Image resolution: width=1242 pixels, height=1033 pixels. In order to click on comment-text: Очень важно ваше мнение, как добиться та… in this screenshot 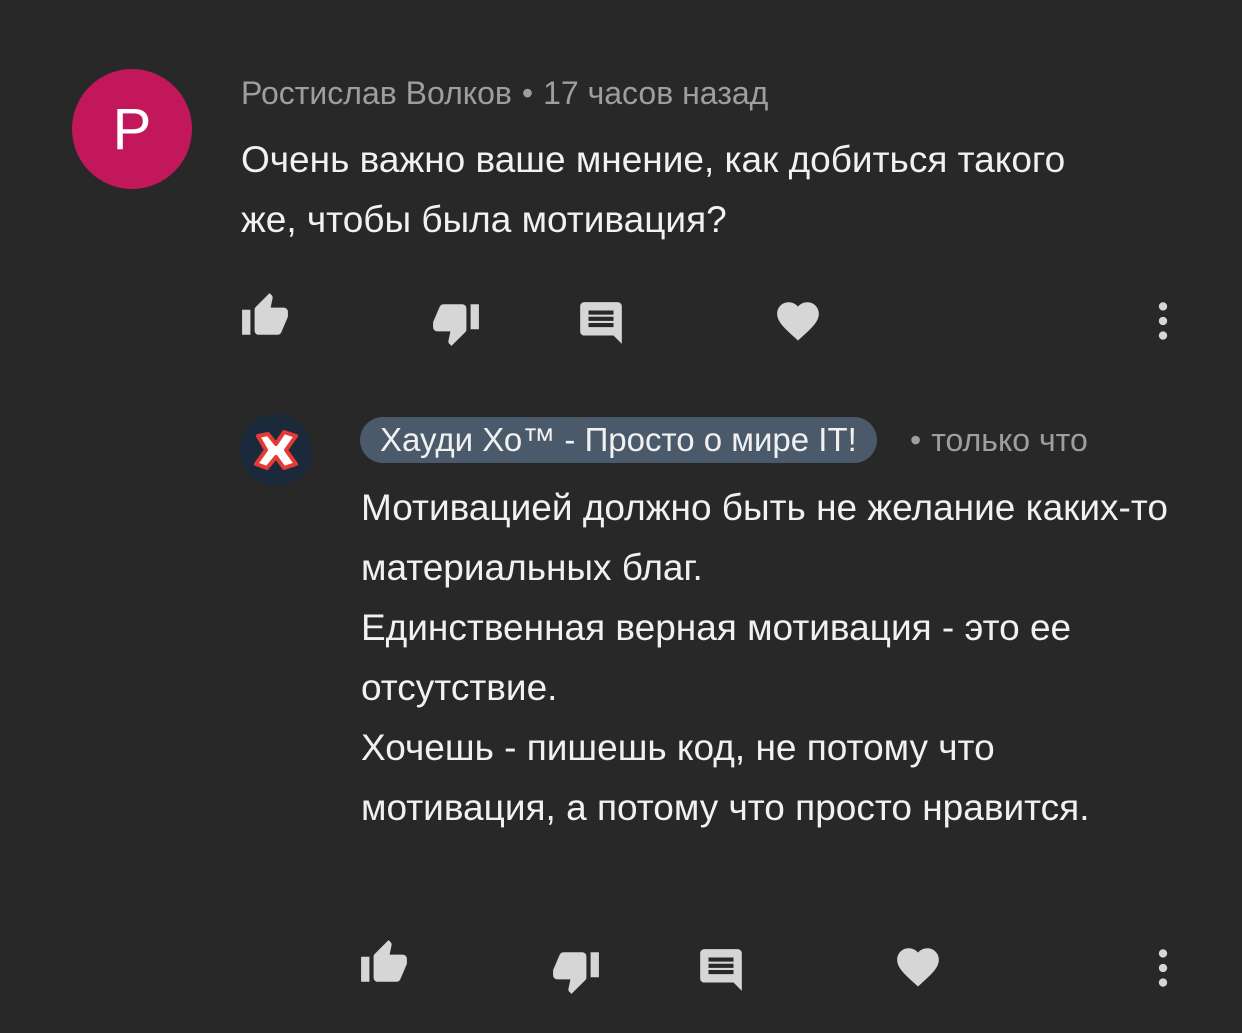, I will do `click(653, 189)`.